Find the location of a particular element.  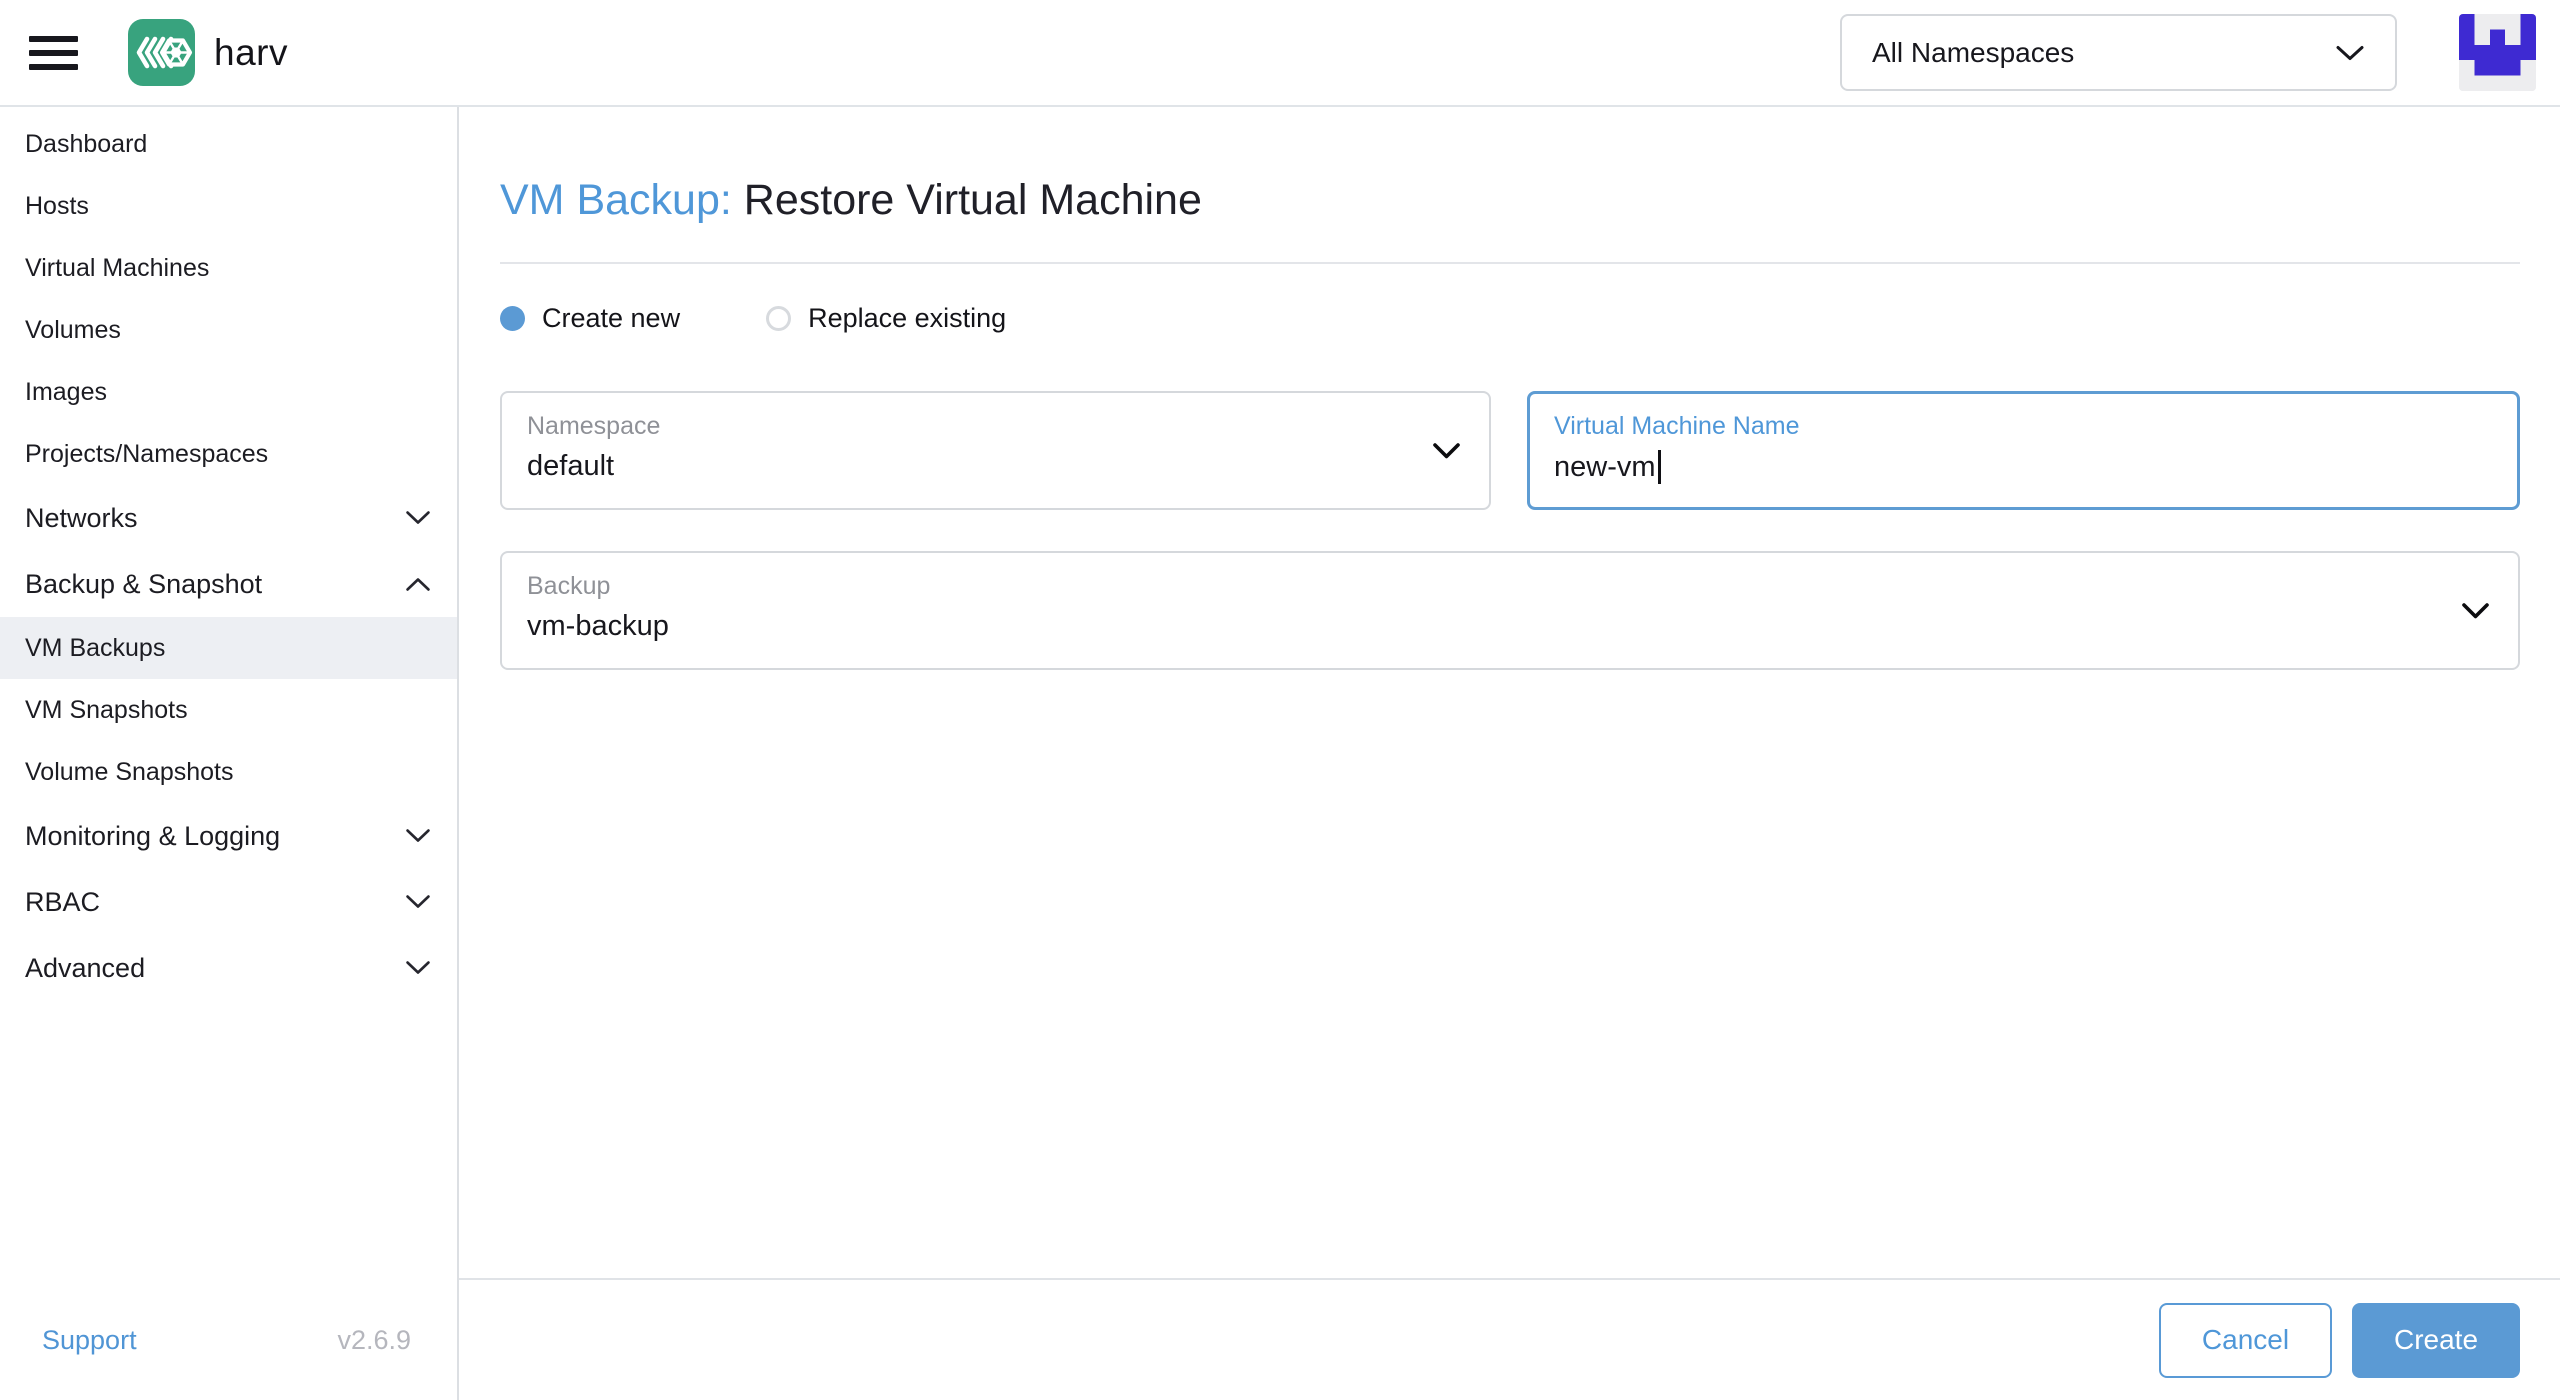

sidebar-footer: Support v2.6.9 is located at coordinates (228, 1340).